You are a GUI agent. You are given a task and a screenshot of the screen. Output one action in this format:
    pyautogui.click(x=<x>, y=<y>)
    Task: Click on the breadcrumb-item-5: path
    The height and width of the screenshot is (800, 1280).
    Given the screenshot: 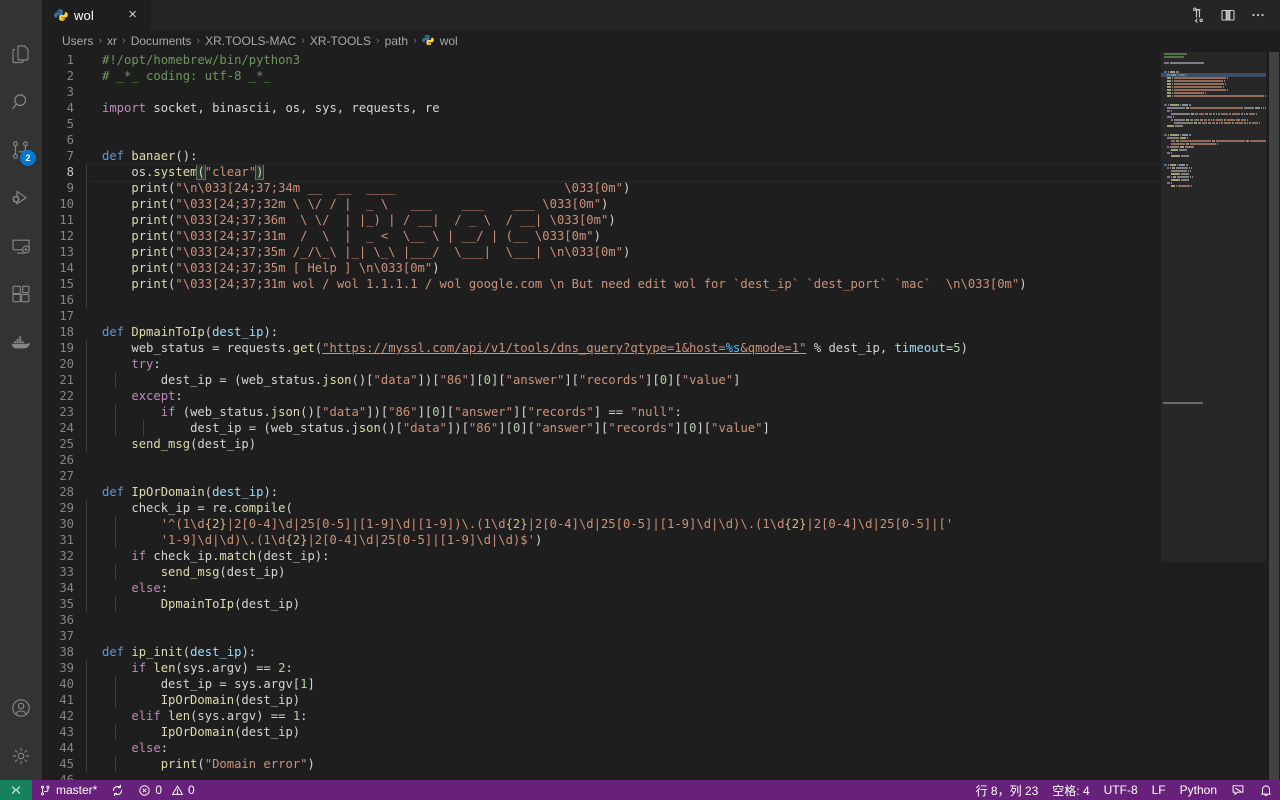 What is the action you would take?
    pyautogui.click(x=396, y=41)
    